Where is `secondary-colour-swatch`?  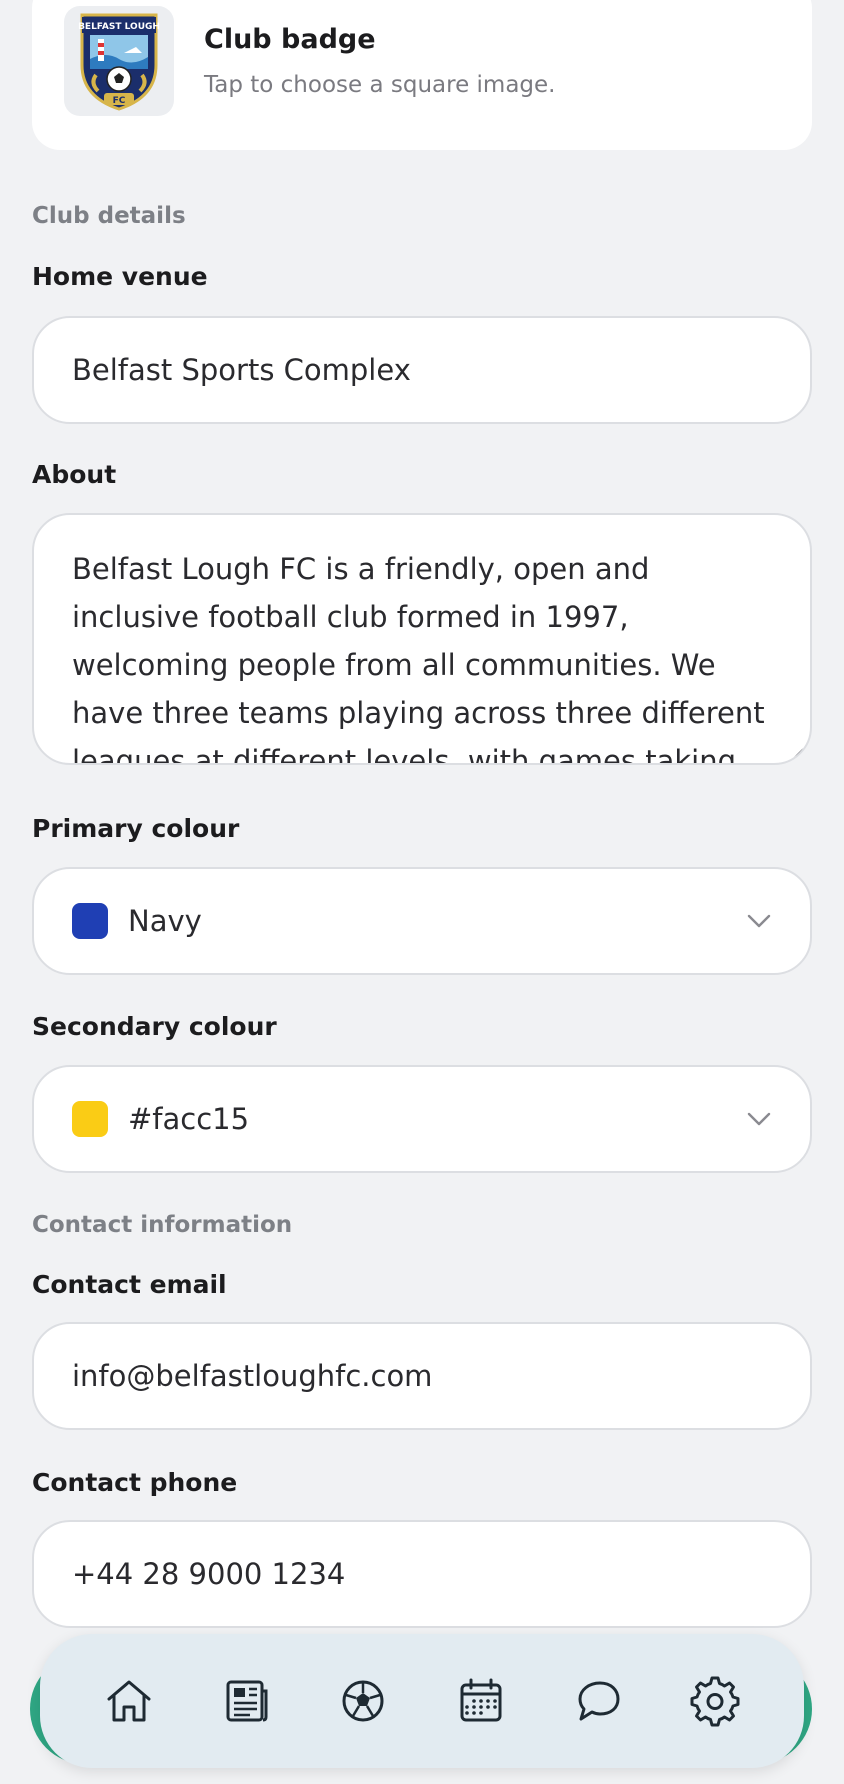
secondary-colour-swatch is located at coordinates (90, 1119).